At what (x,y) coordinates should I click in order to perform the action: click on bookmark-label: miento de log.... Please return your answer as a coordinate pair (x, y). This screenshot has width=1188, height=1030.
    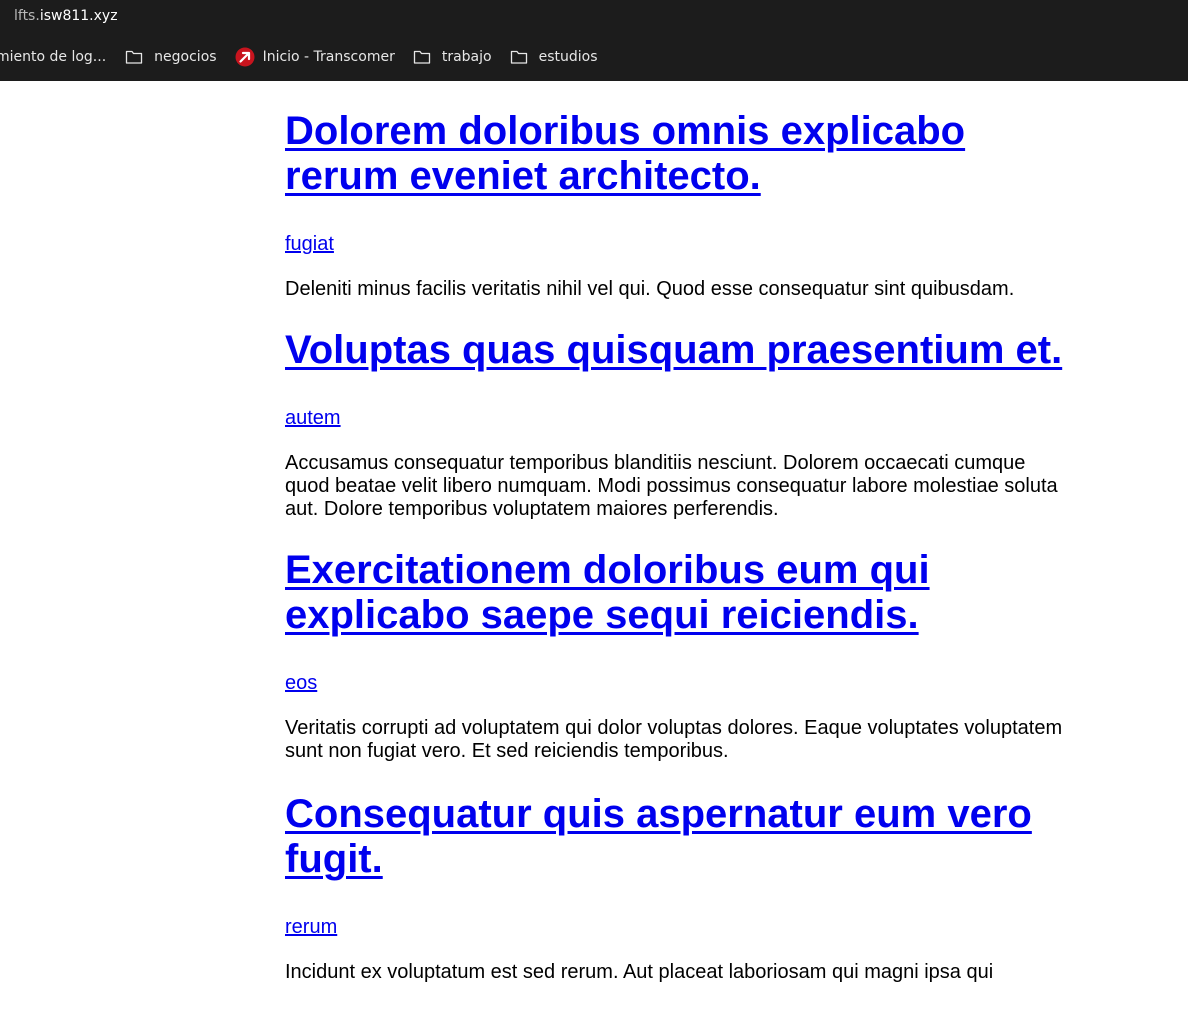
    Looking at the image, I should click on (53, 57).